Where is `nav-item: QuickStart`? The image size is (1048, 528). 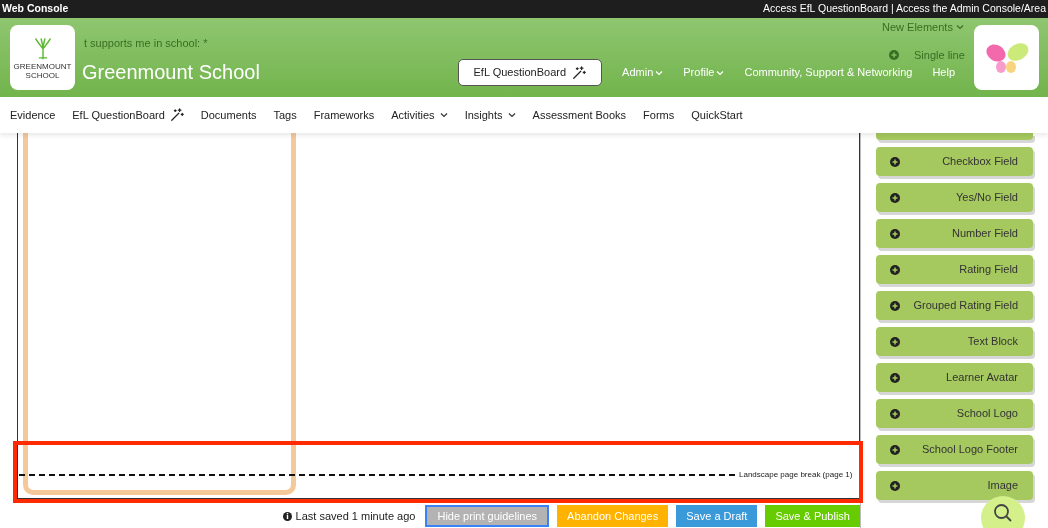 nav-item: QuickStart is located at coordinates (717, 115).